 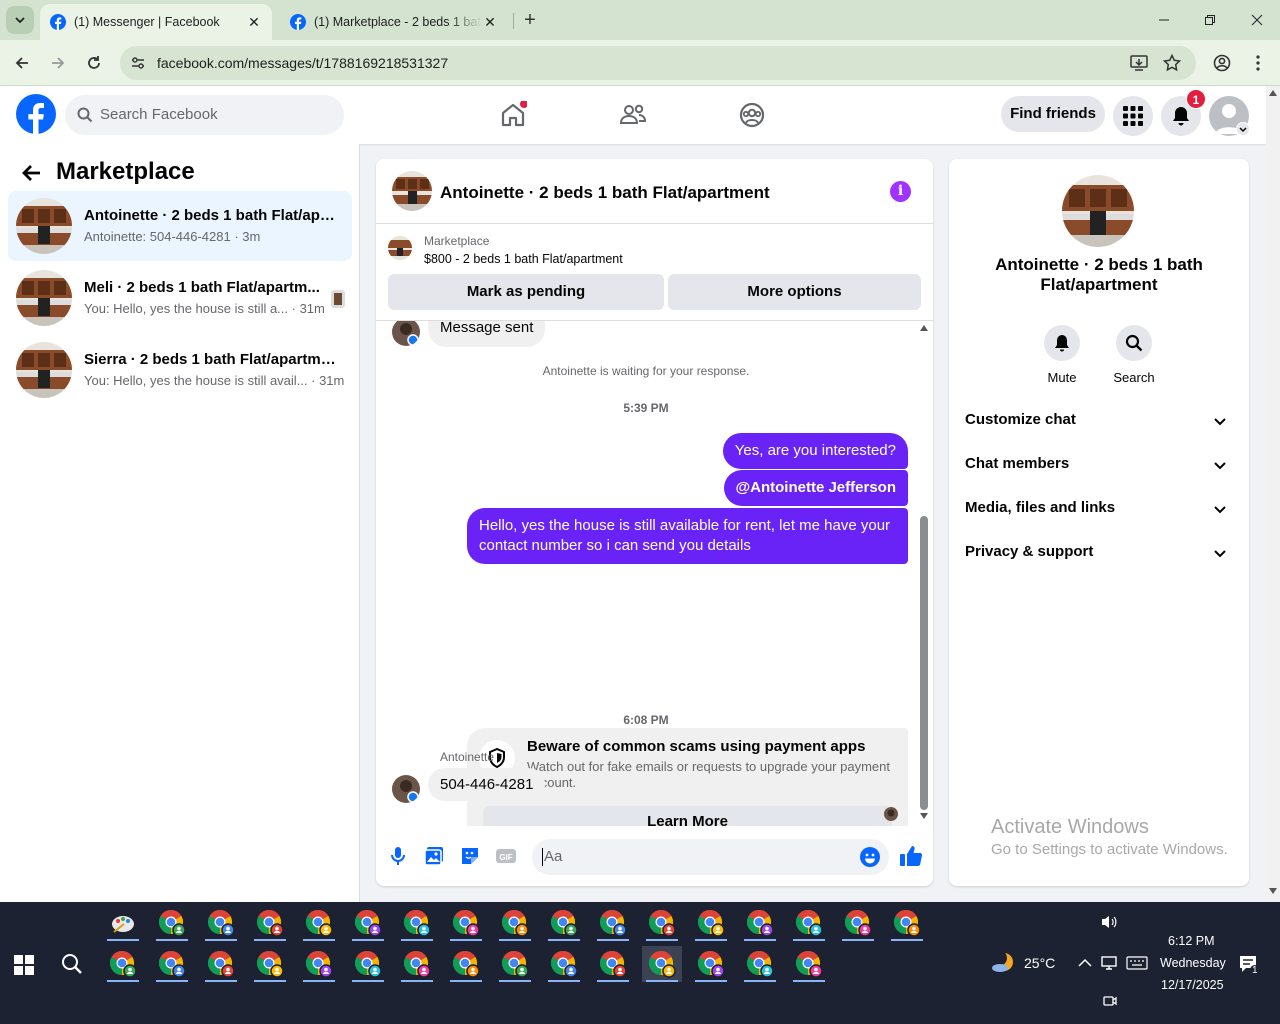 What do you see at coordinates (1139, 63) in the screenshot?
I see `install-app-icon` at bounding box center [1139, 63].